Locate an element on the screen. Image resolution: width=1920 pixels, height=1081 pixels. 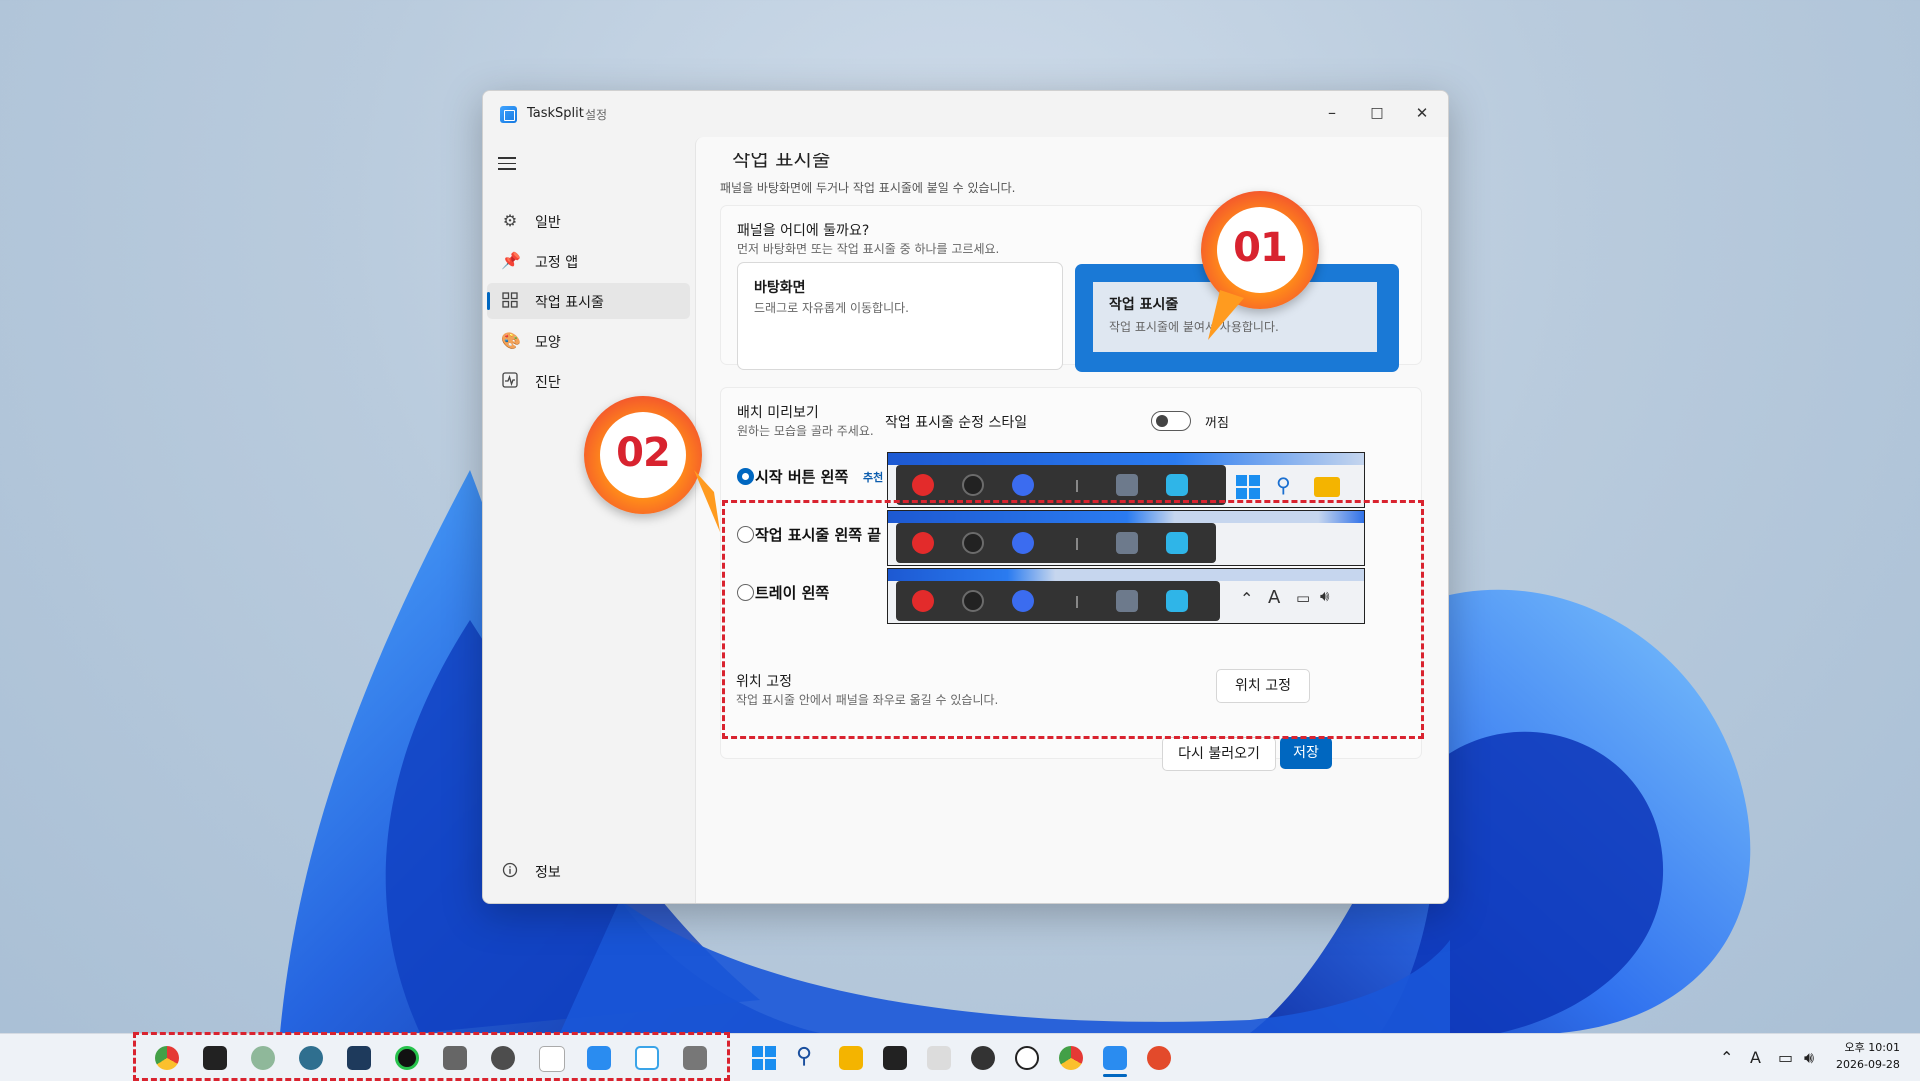
window-subtitle: 설정 is located at coordinates (596, 115).